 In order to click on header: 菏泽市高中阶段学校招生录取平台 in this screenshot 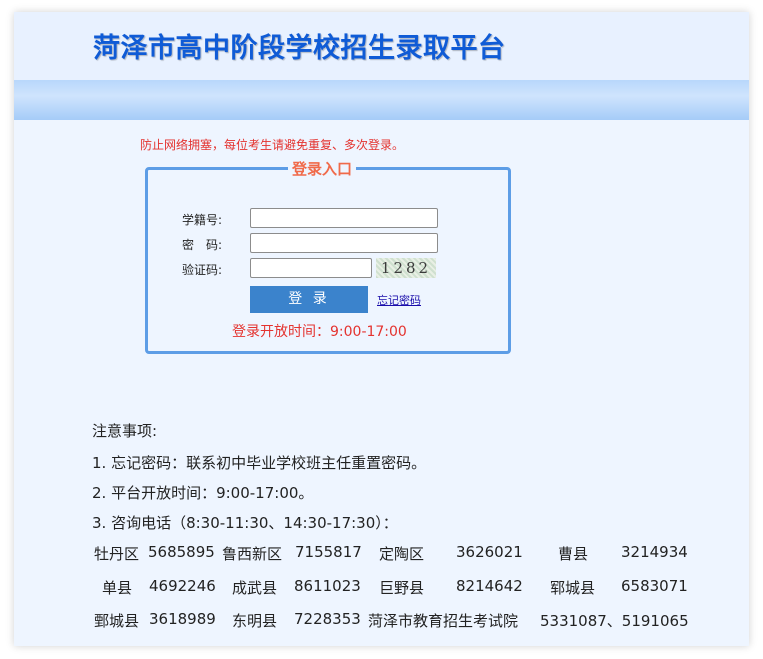, I will do `click(381, 46)`.